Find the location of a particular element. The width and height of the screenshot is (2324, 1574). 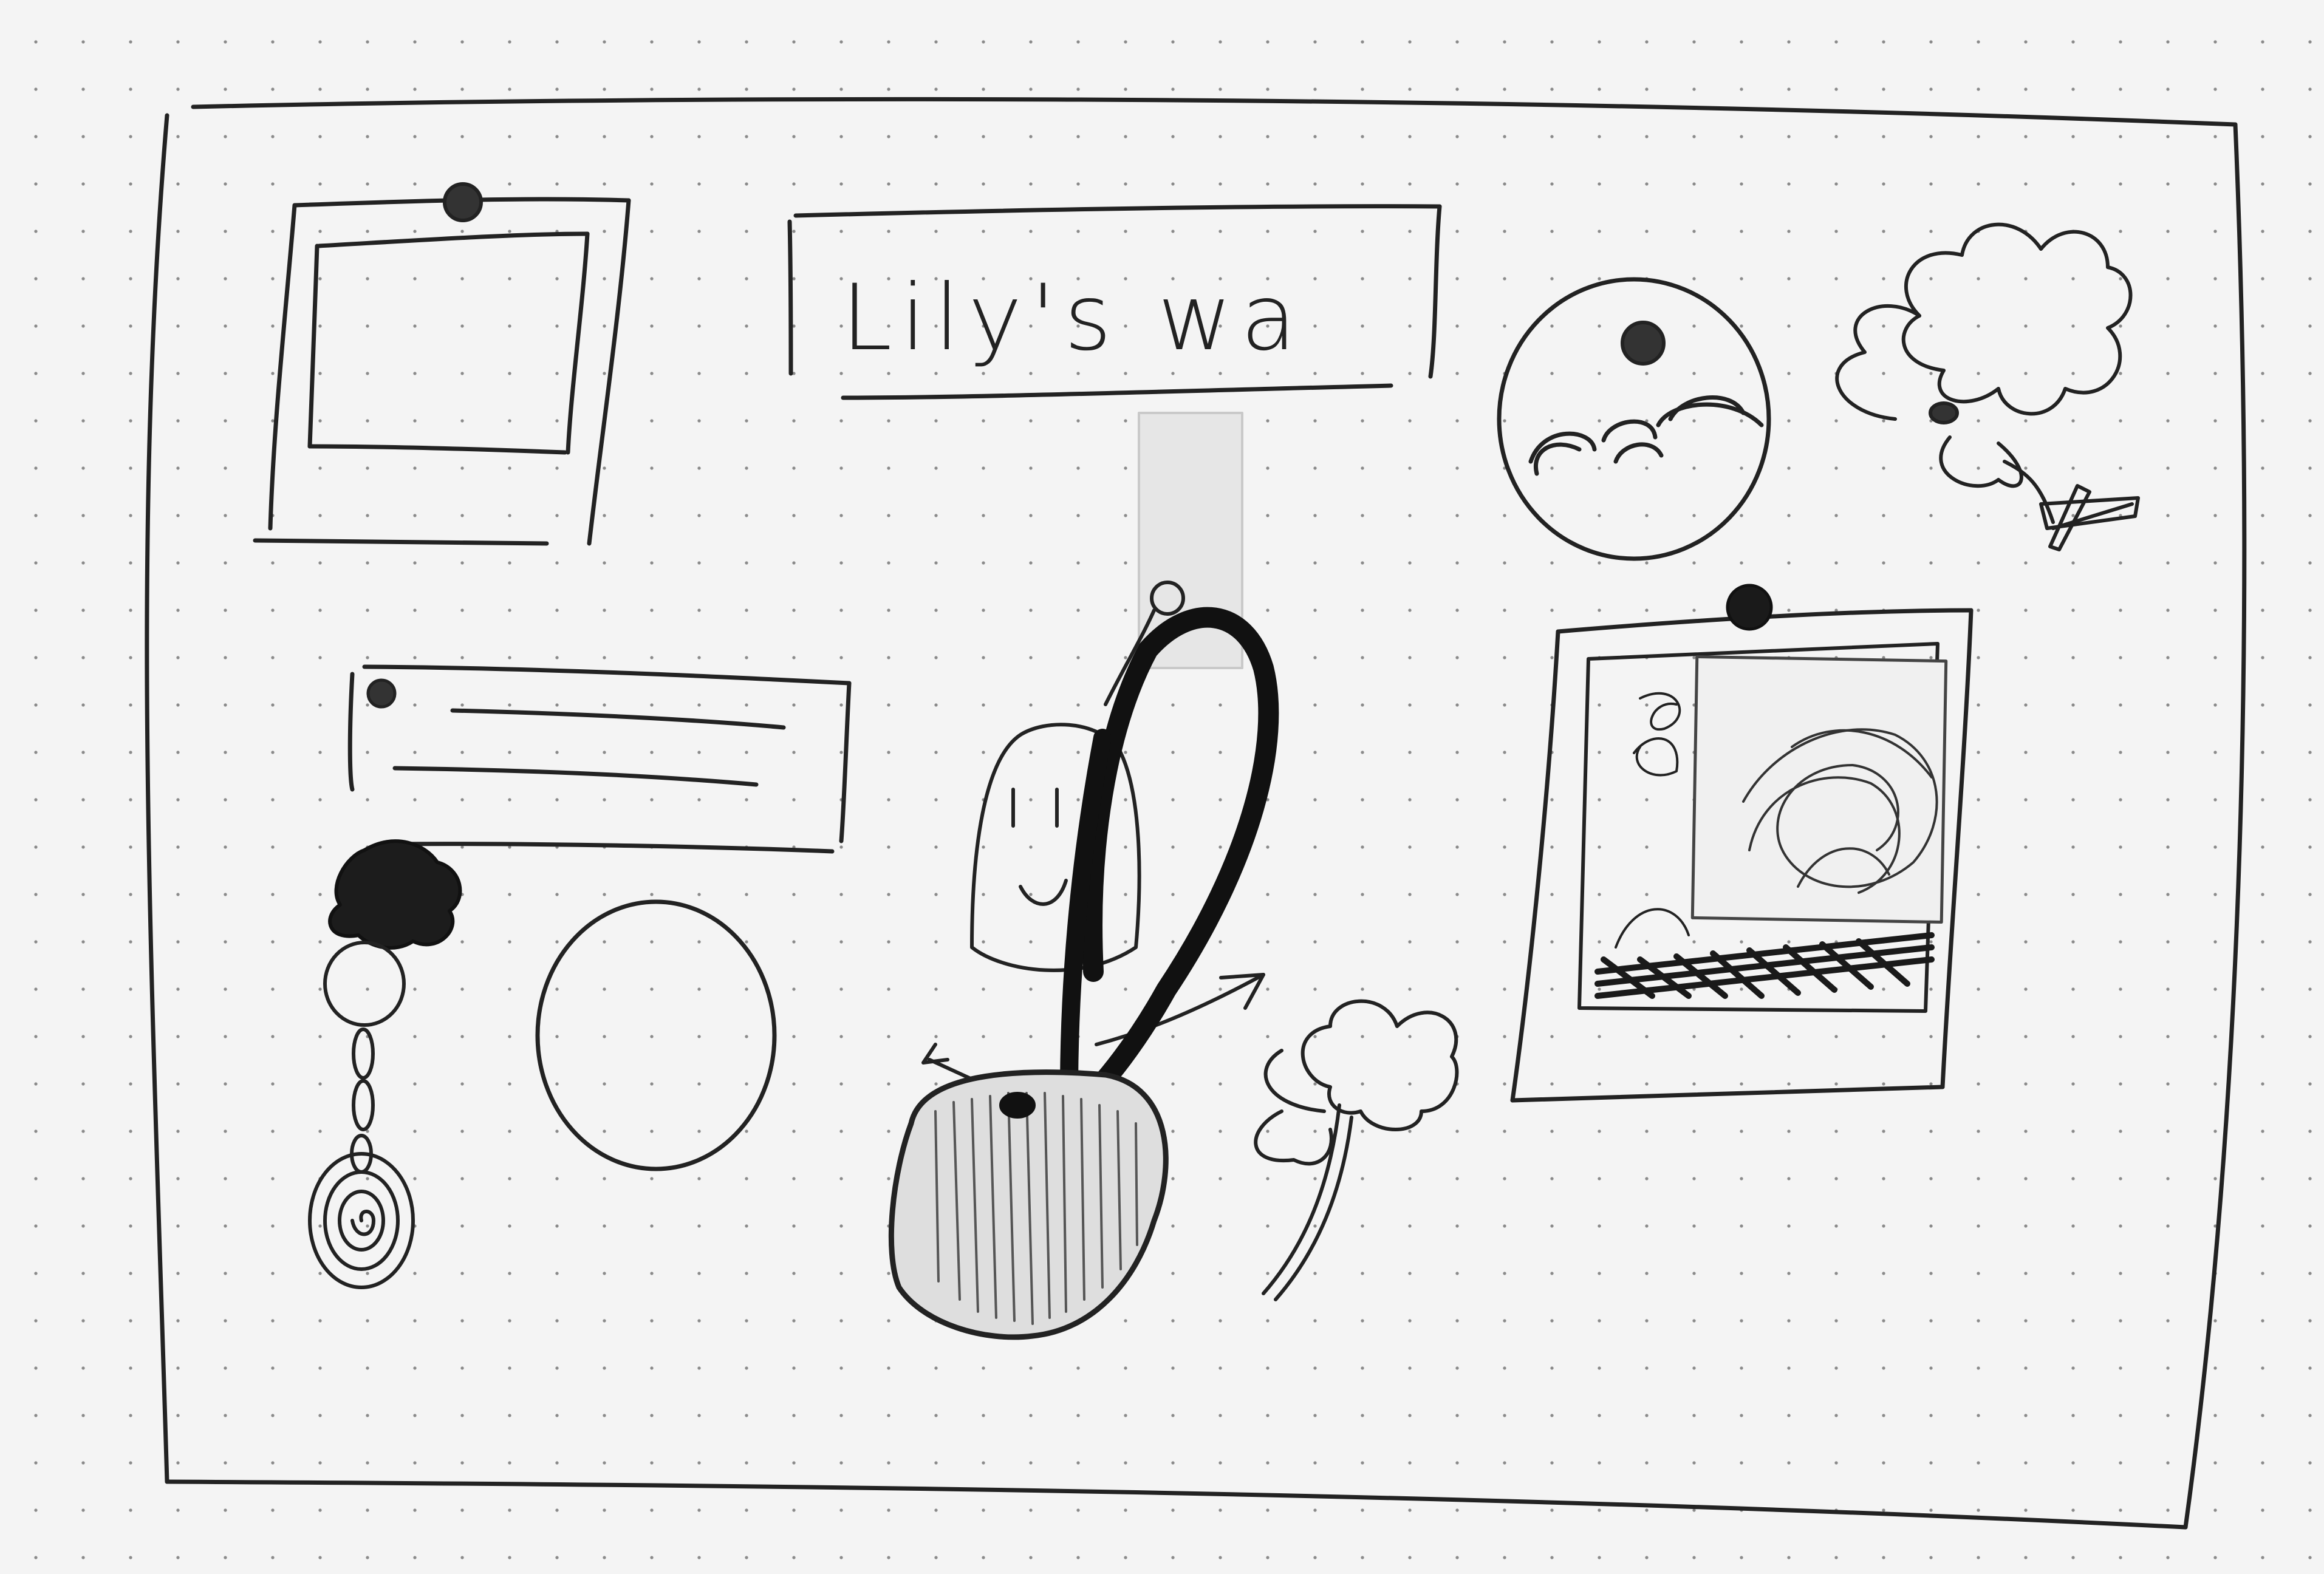

pinned-note-card-icon is located at coordinates (599, 759).